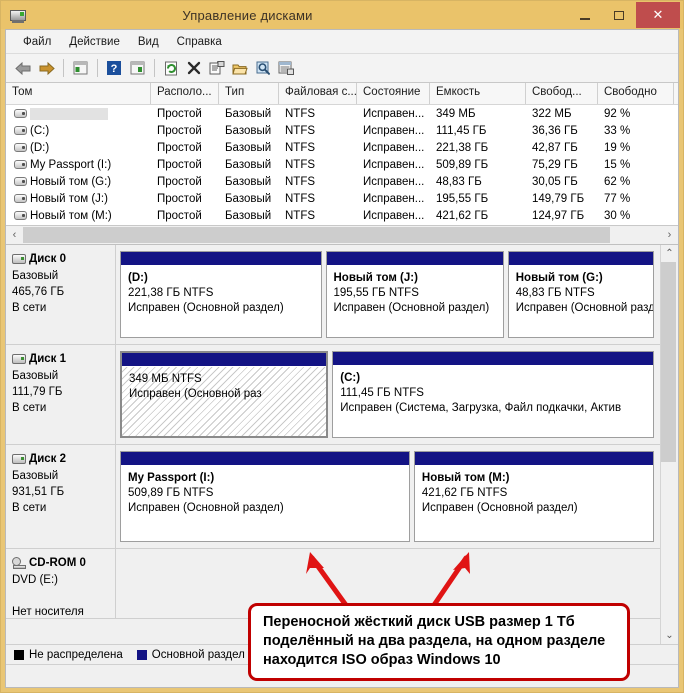 This screenshot has width=684, height=693. What do you see at coordinates (71, 215) in the screenshot?
I see `volume-label: Новый том (M:)` at bounding box center [71, 215].